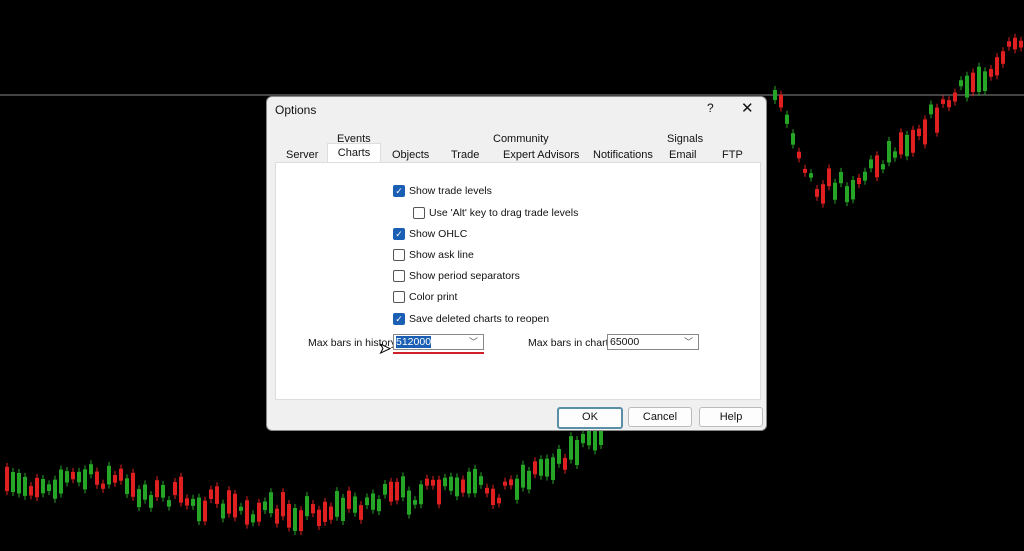 The image size is (1024, 551). Describe the element at coordinates (385, 348) in the screenshot. I see `mouse-cursor-icon: ➤` at that location.